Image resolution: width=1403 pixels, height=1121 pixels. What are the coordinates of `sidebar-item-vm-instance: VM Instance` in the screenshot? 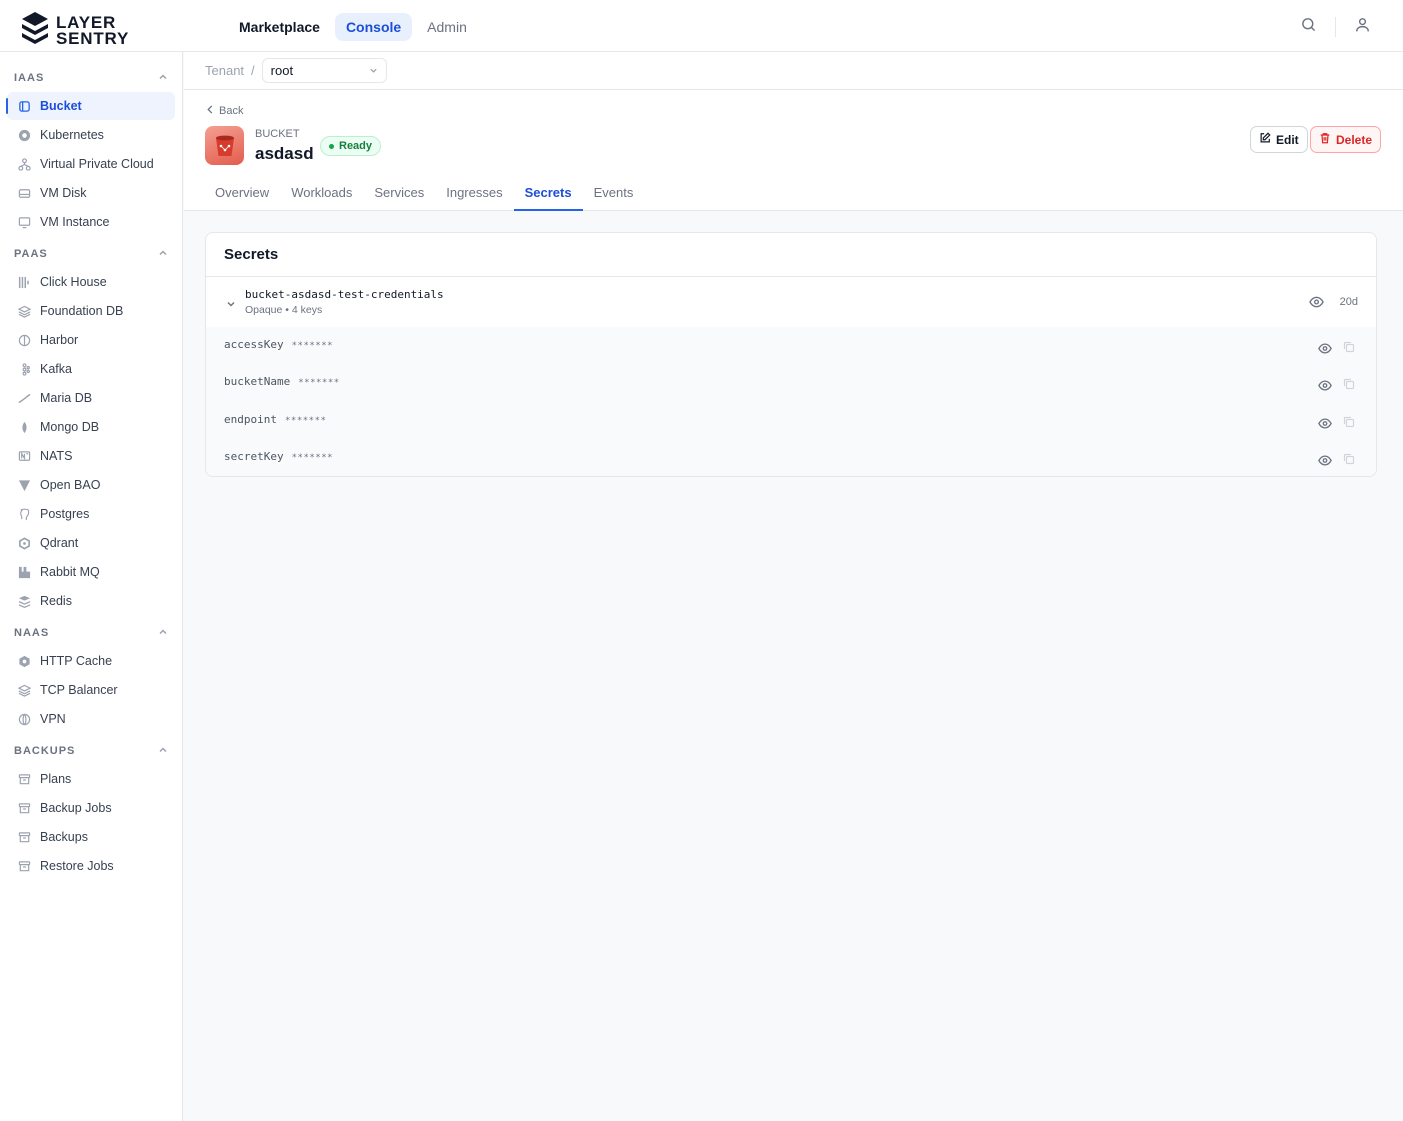 It's located at (91, 222).